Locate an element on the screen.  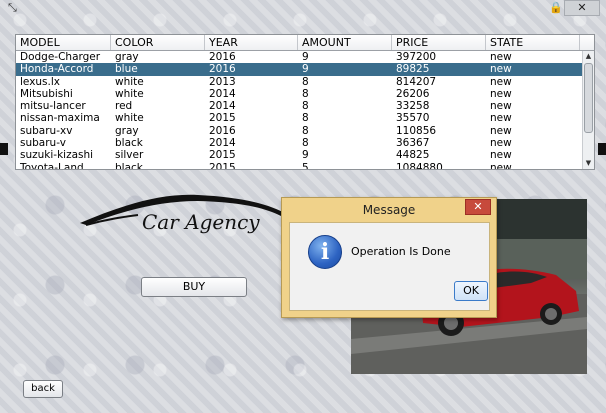
table-row: suzuki-kizashi silver 2015 9 44825 new is located at coordinates (305, 155).